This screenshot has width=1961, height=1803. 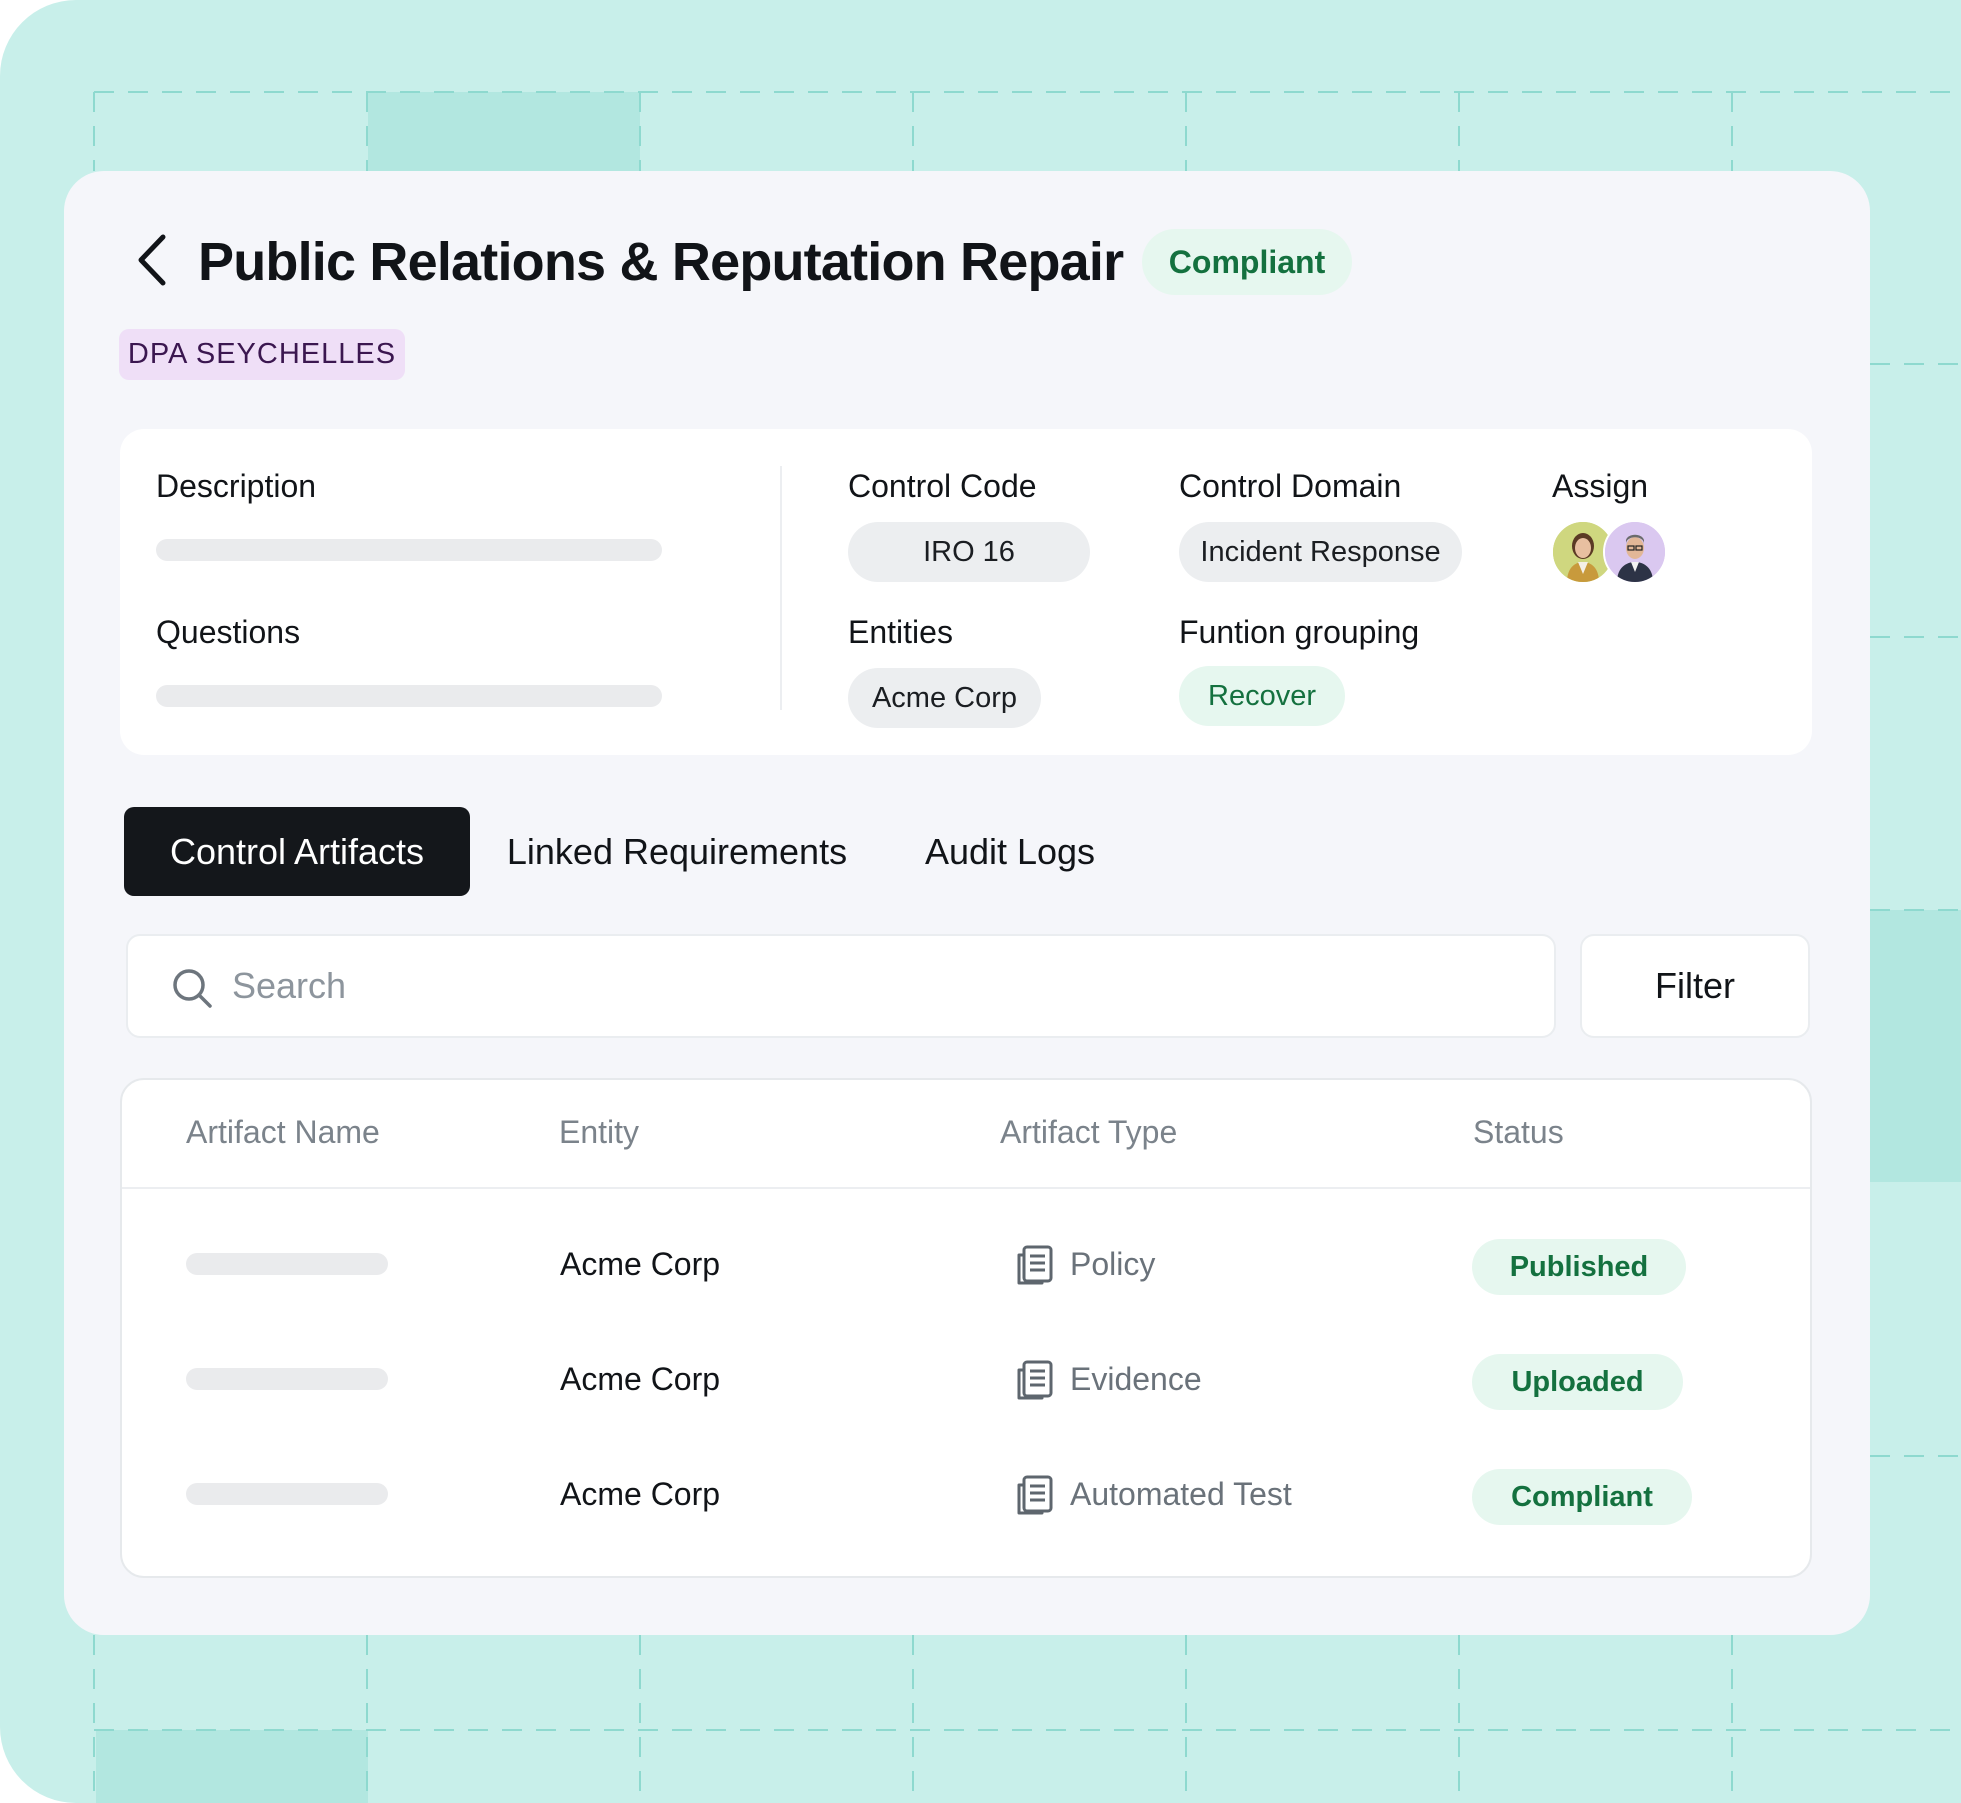 What do you see at coordinates (661, 262) in the screenshot?
I see `page-title: Public Relations & Reputation Repair` at bounding box center [661, 262].